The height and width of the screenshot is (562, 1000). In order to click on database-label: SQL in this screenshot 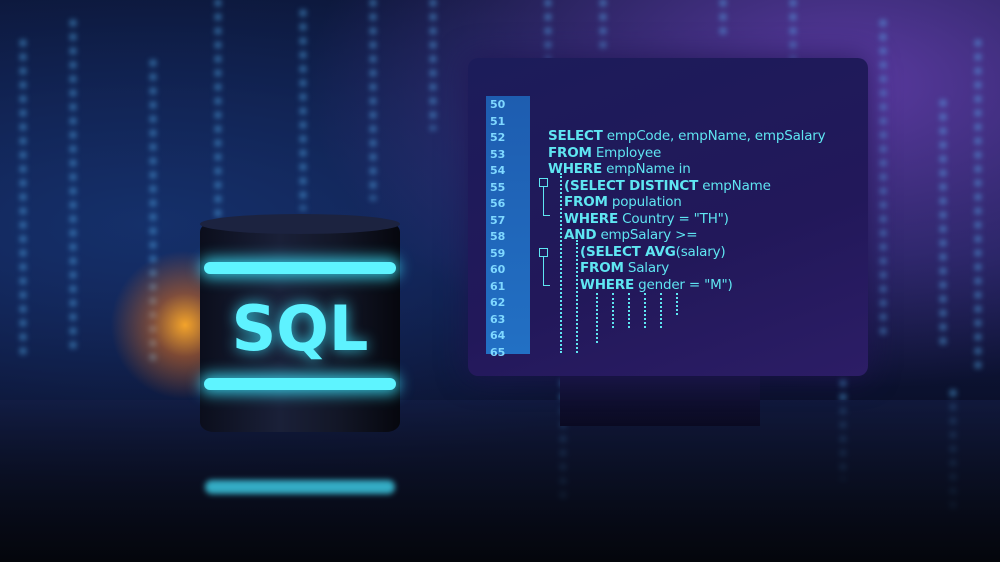, I will do `click(300, 328)`.